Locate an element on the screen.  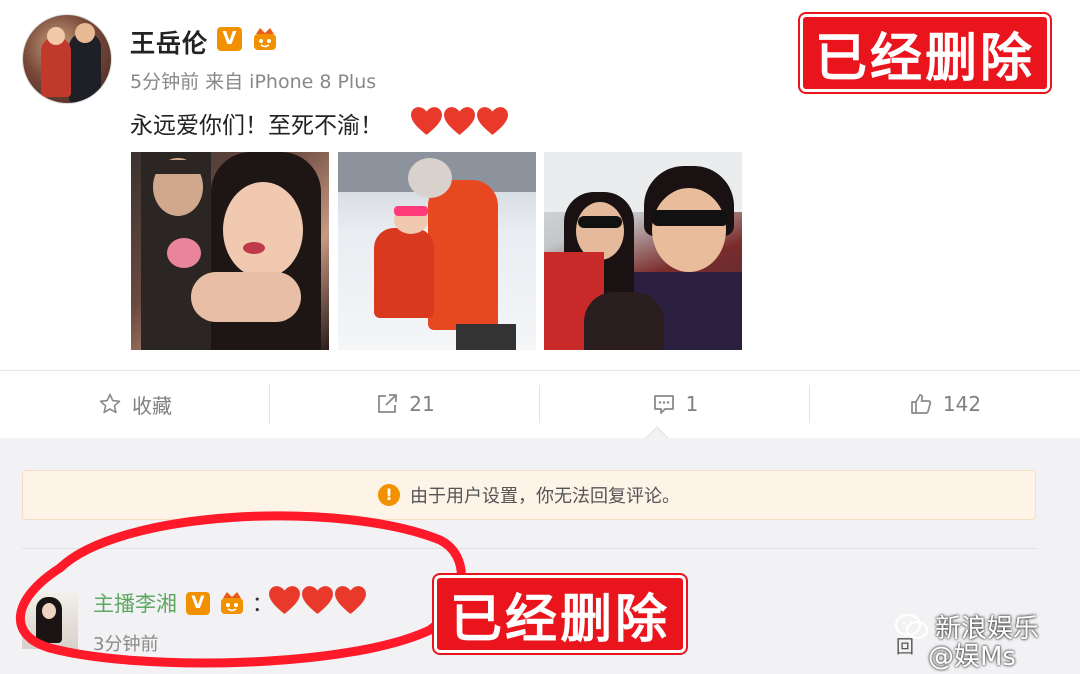
comment-count: 1 is located at coordinates (692, 404).